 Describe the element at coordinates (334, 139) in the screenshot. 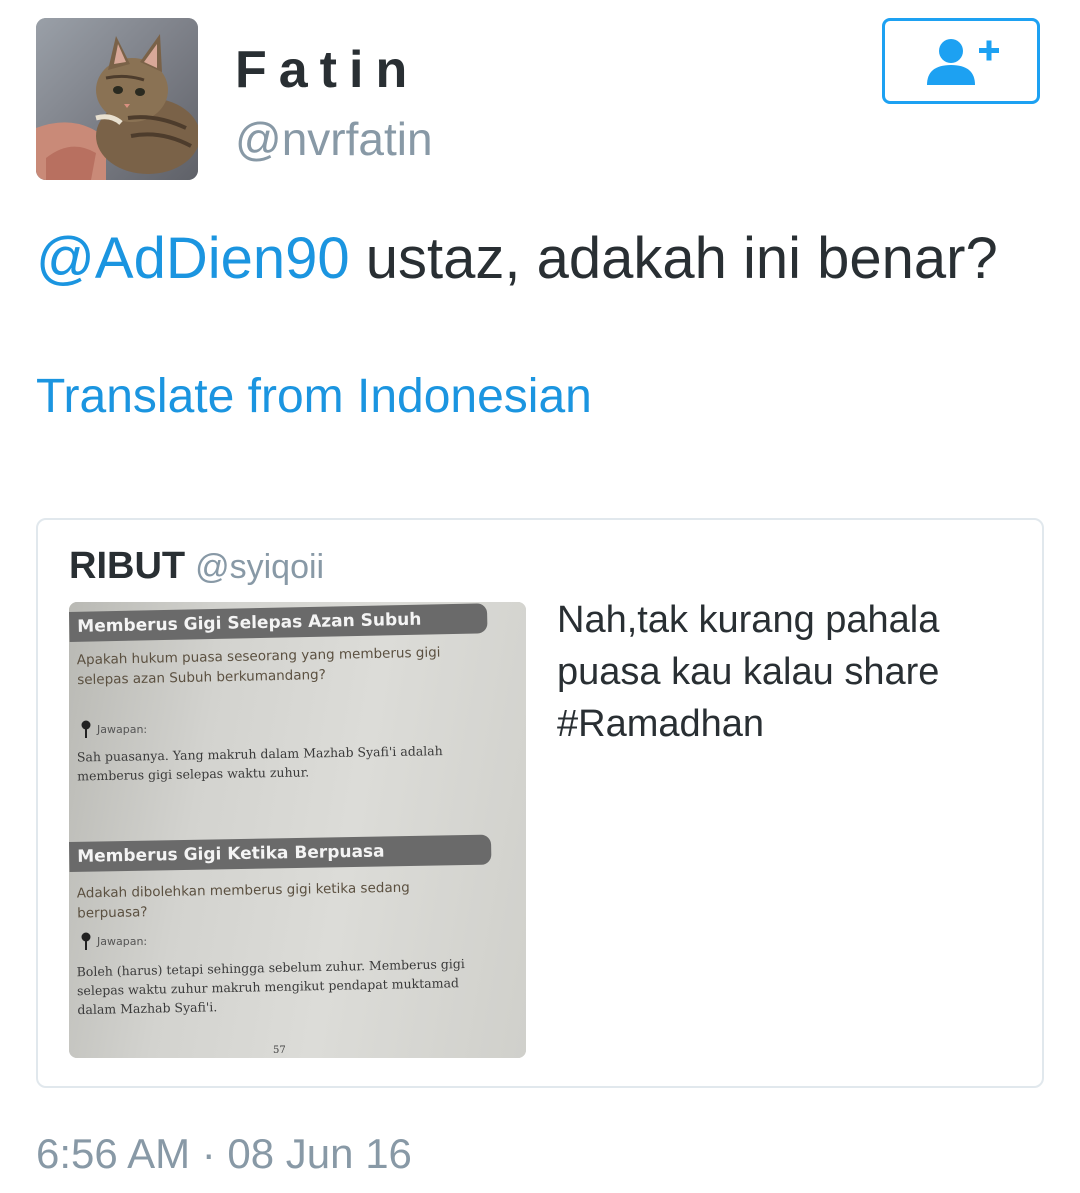

I see `user-handle: @nvrfatin` at that location.